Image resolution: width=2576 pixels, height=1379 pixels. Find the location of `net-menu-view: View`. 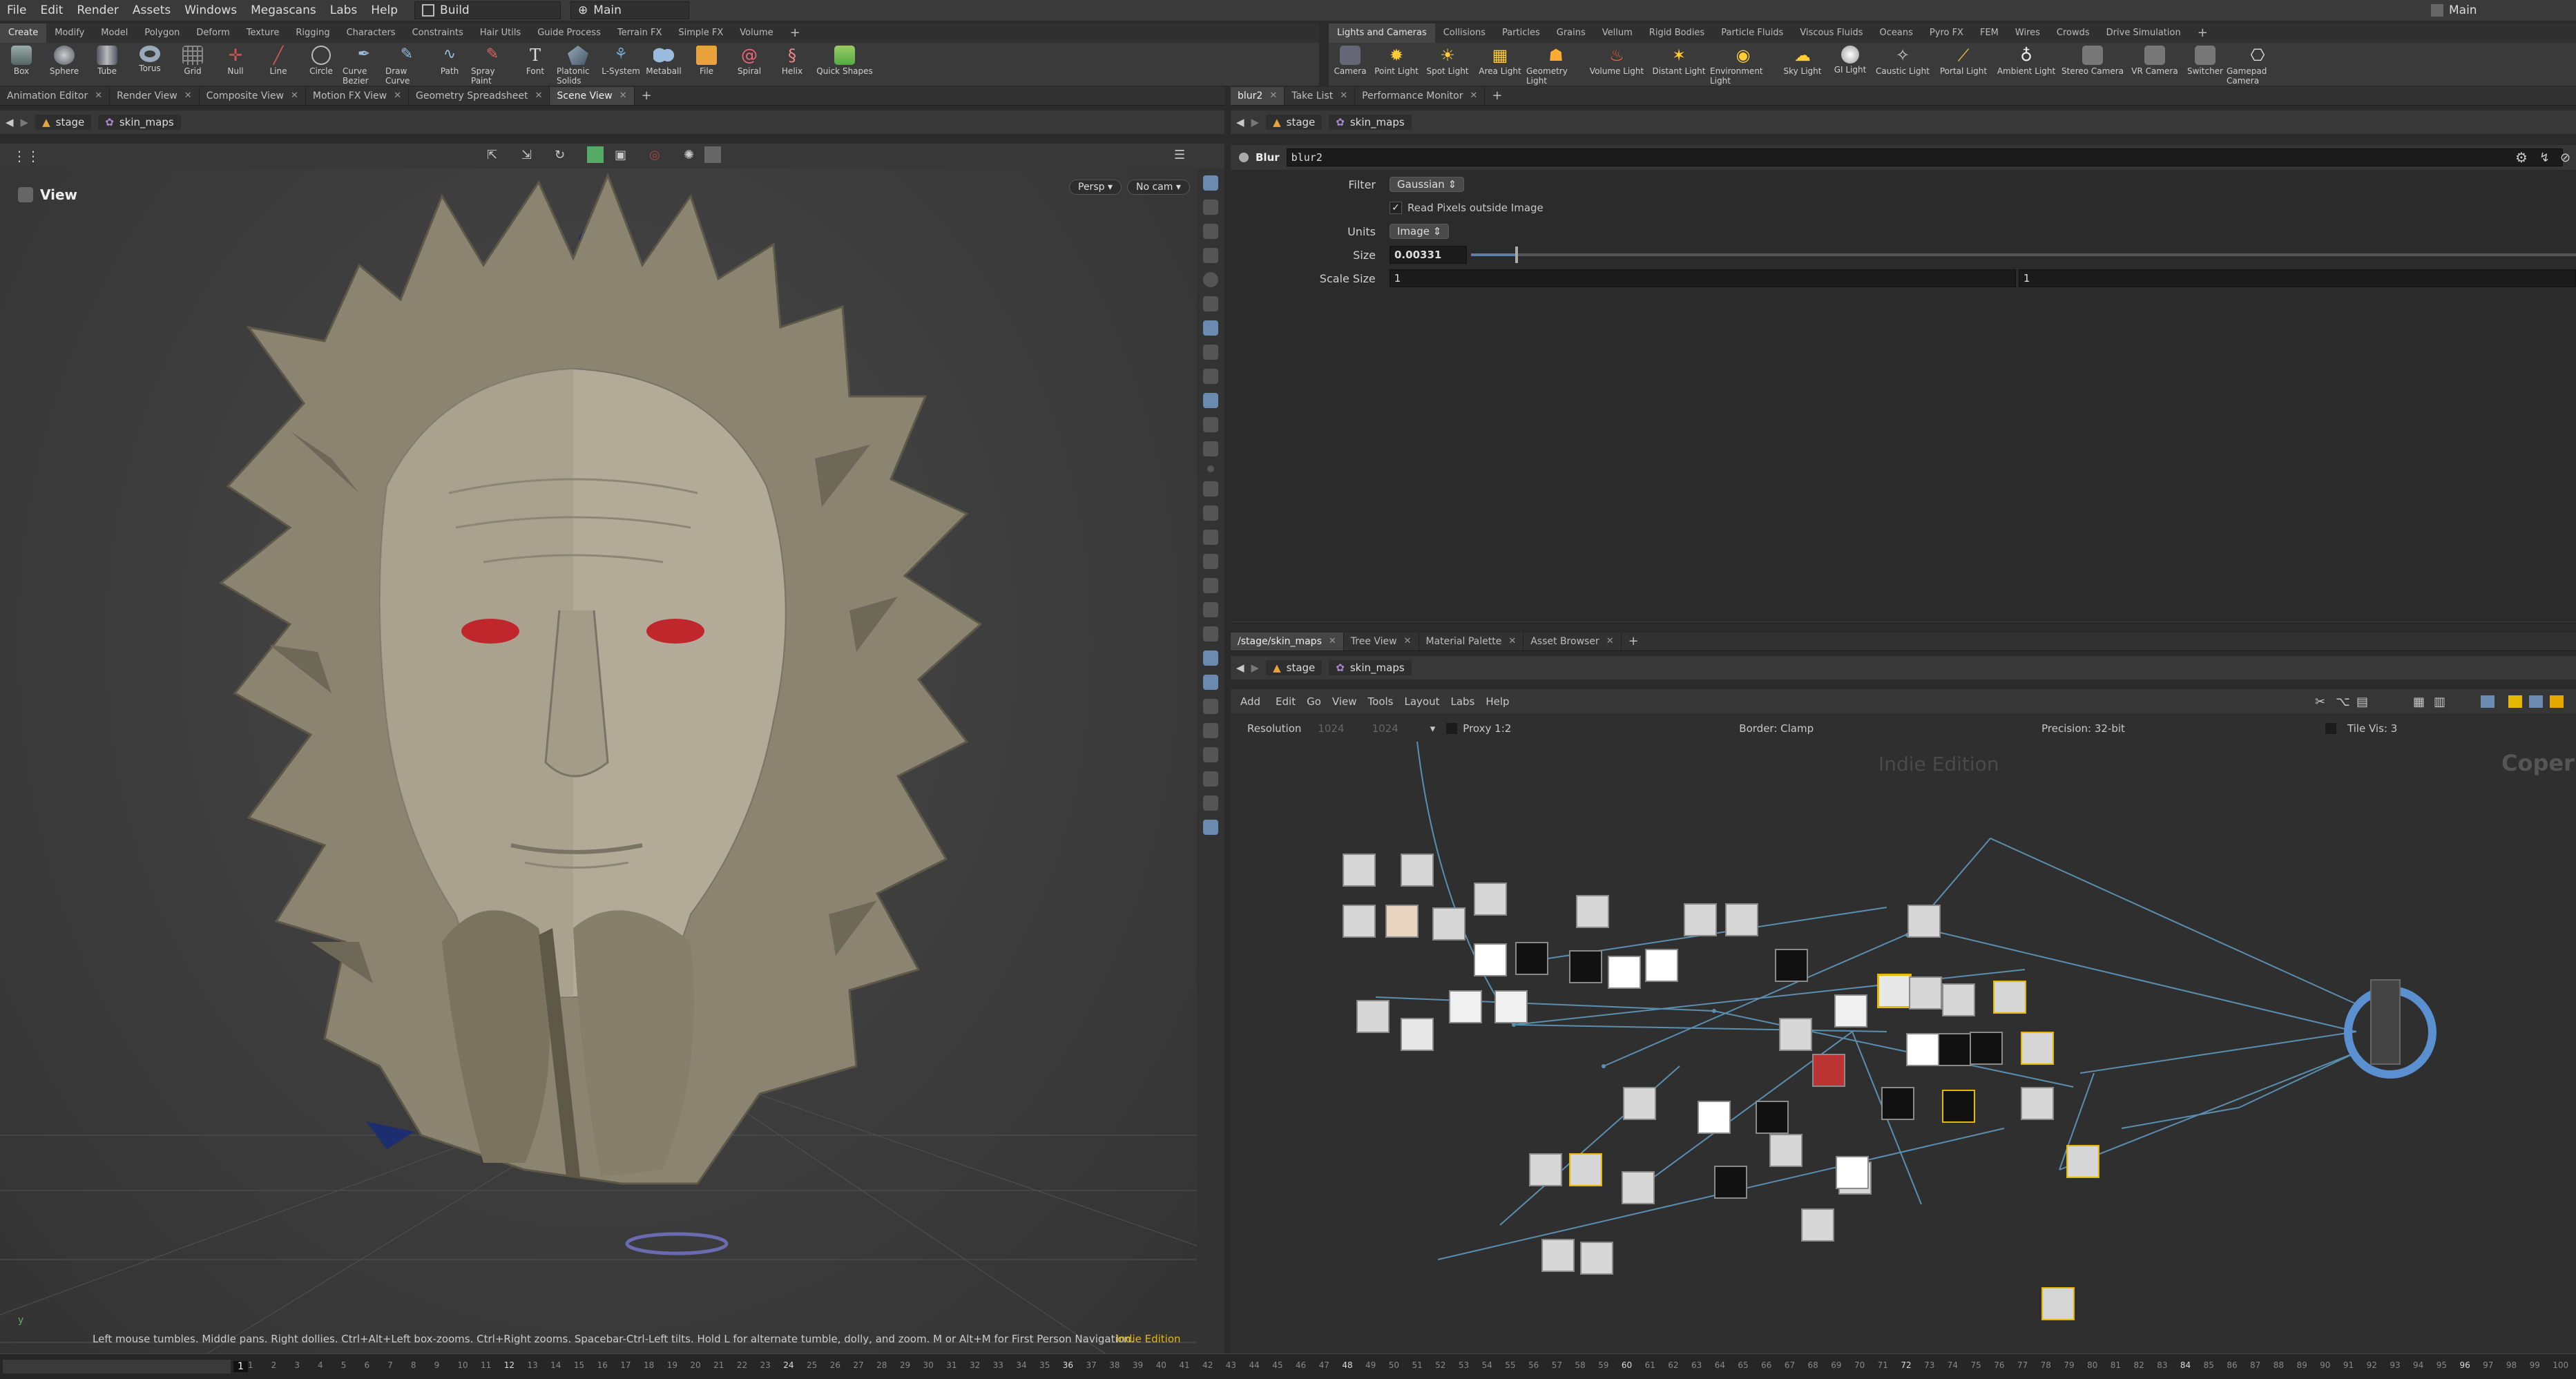

net-menu-view: View is located at coordinates (1345, 701).